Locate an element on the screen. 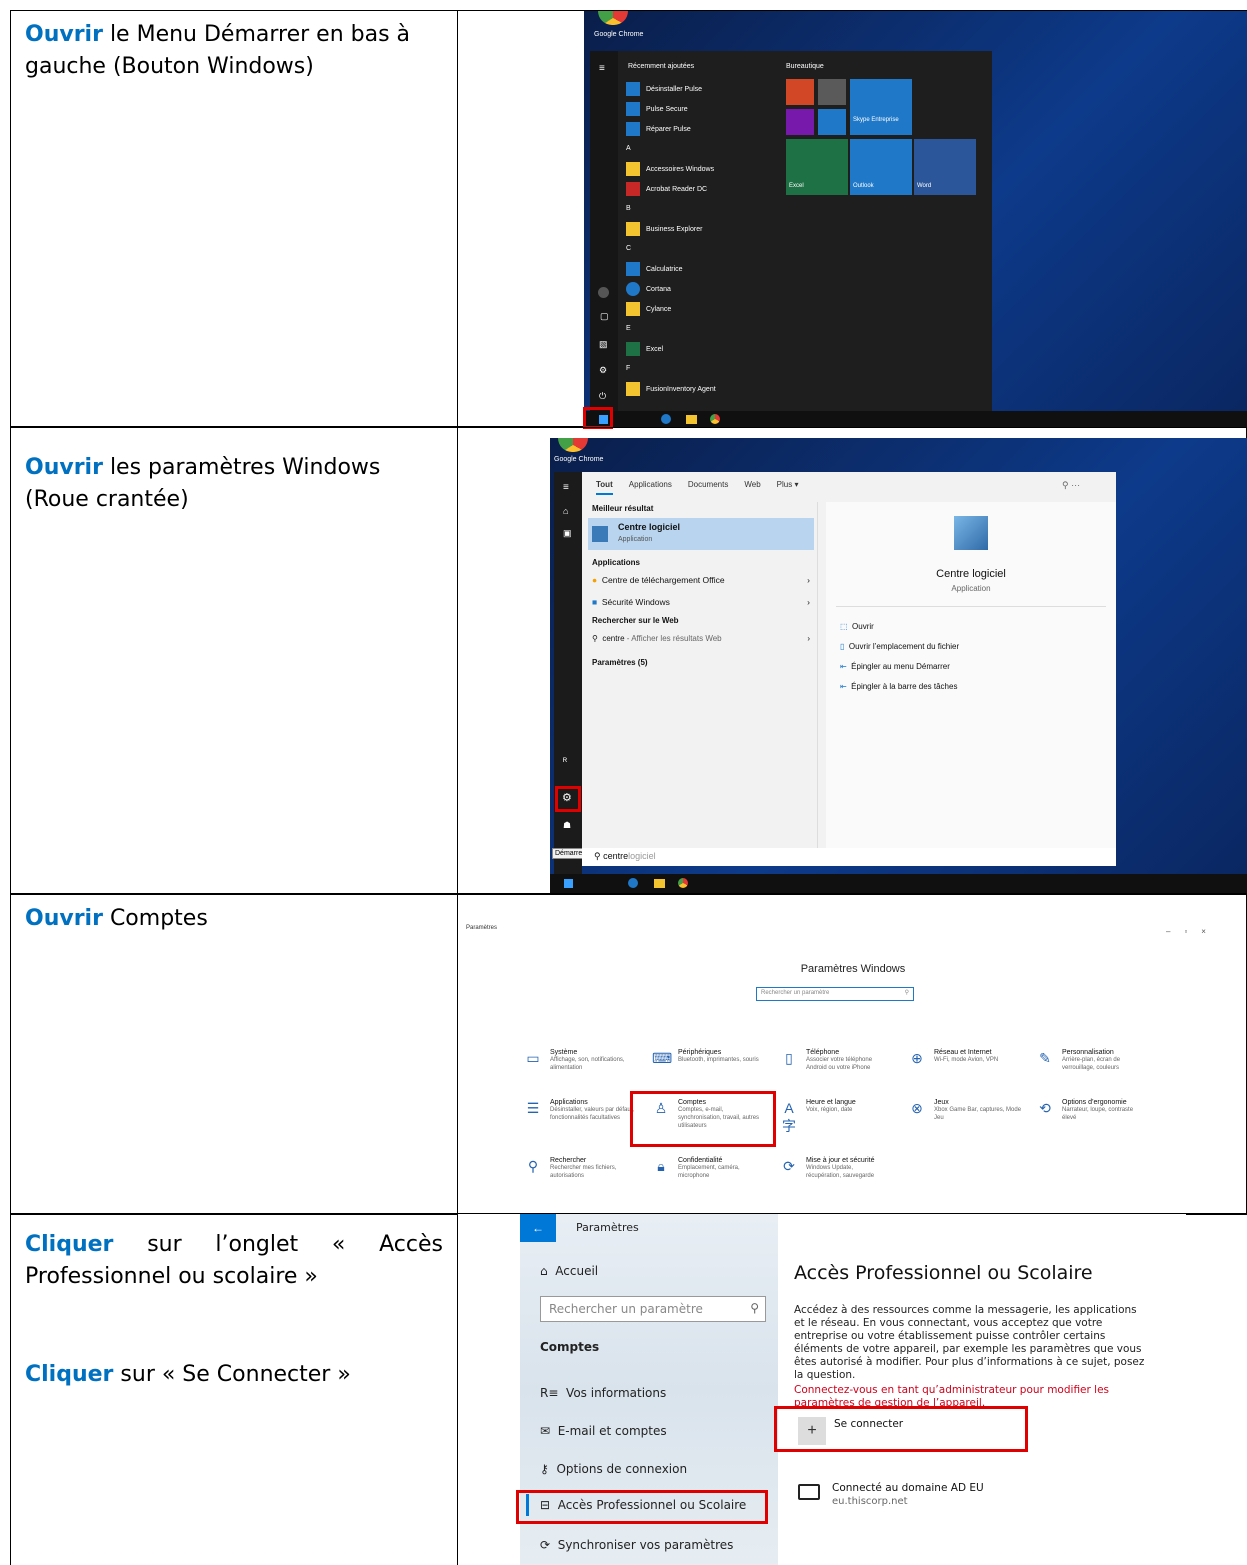 This screenshot has width=1247, height=1565. folder-icon is located at coordinates (633, 229).